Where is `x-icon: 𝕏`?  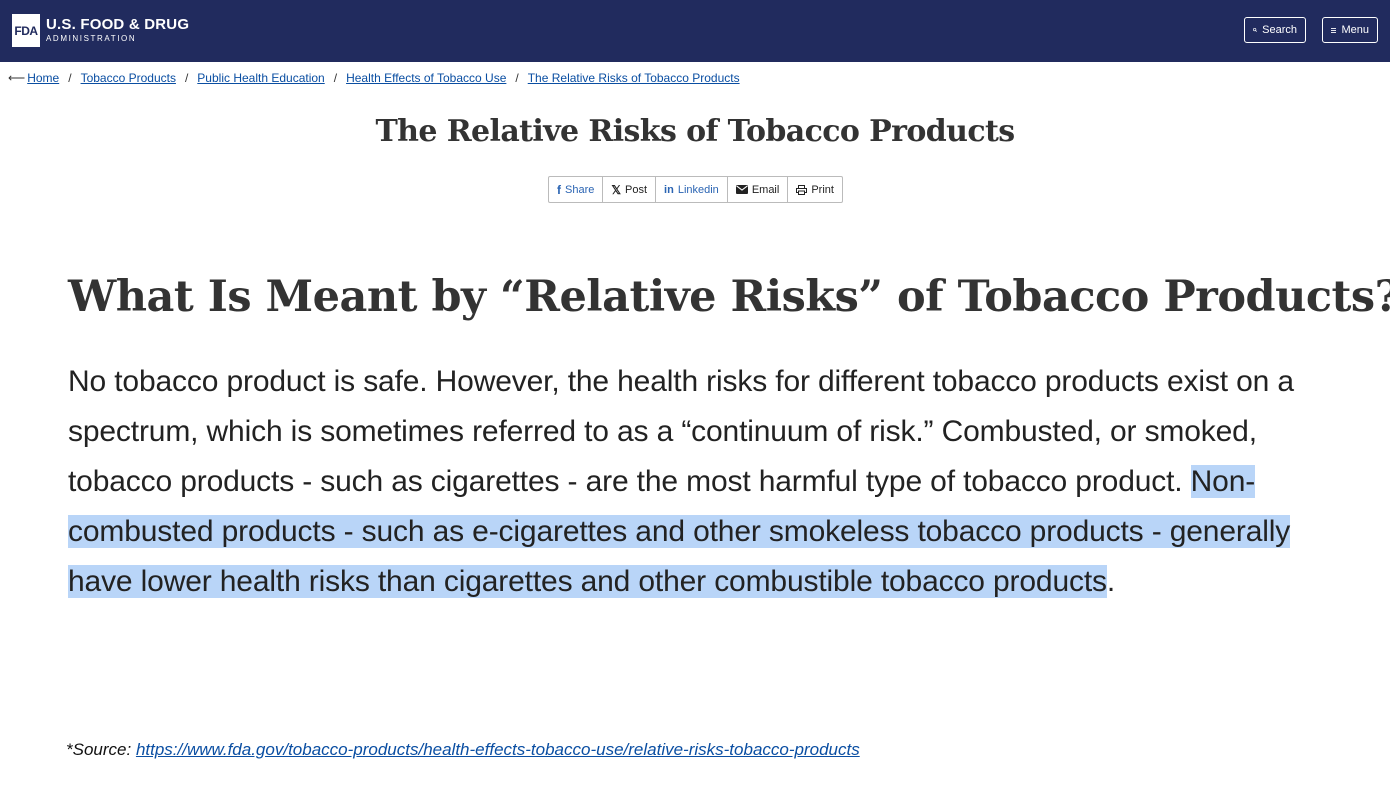 x-icon: 𝕏 is located at coordinates (616, 189).